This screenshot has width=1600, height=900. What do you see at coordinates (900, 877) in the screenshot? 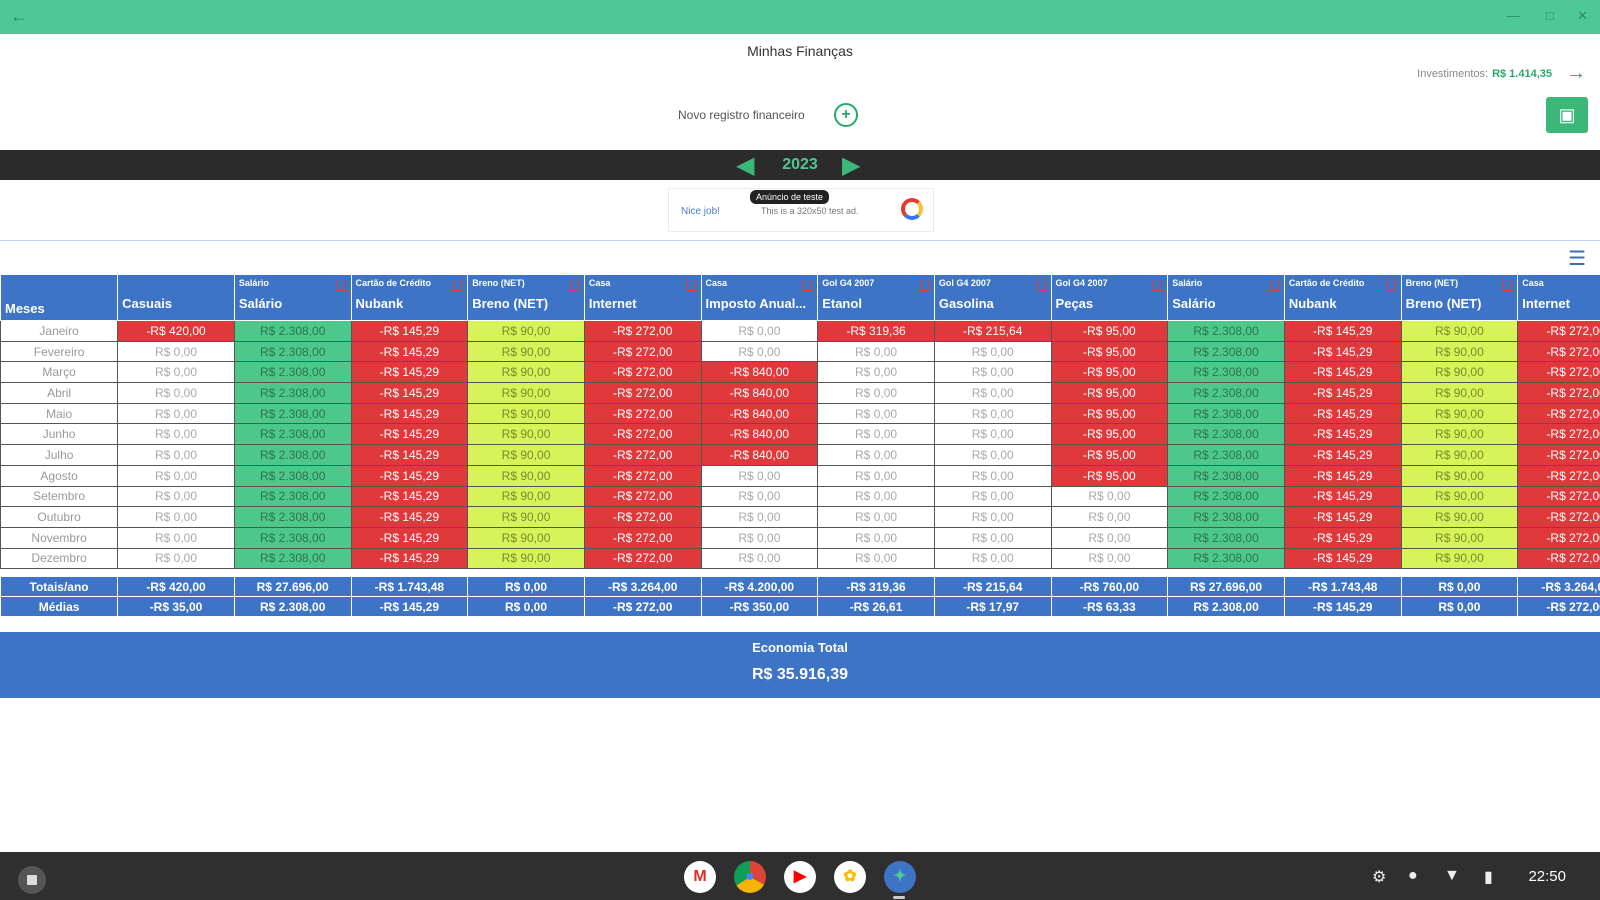
I see `finance-app-icon: ✦` at bounding box center [900, 877].